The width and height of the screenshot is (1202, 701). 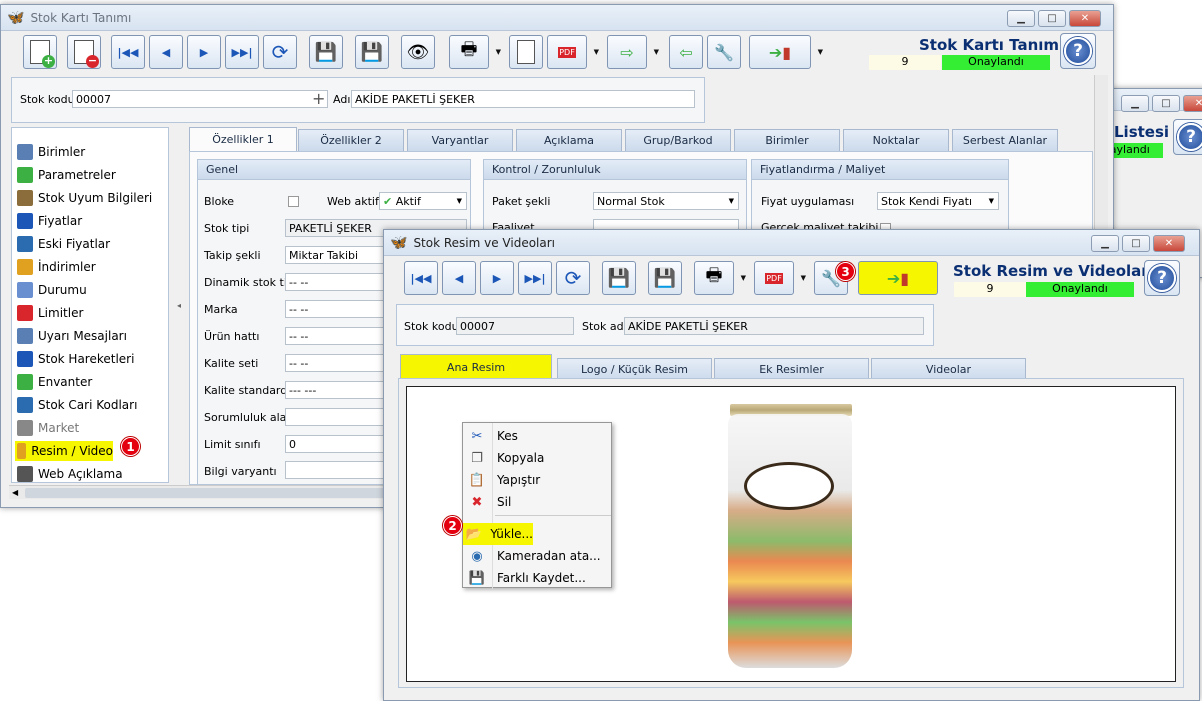 I want to click on sidebar-item: Market, so click(x=48, y=428).